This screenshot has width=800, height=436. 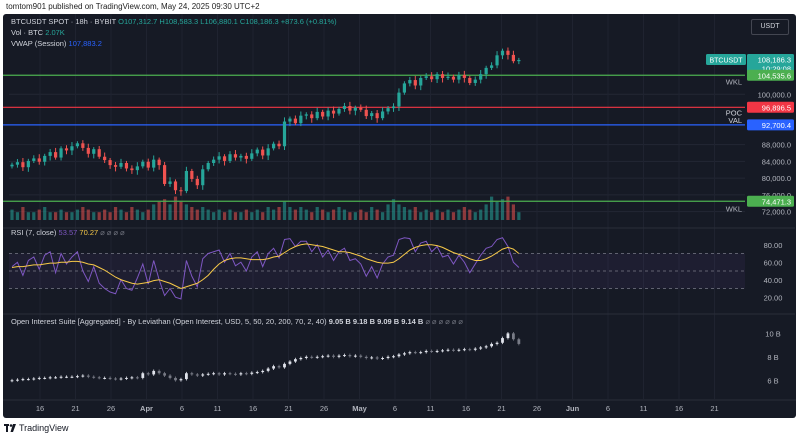 I want to click on rsi-label: RSI (7, close), so click(x=34, y=232).